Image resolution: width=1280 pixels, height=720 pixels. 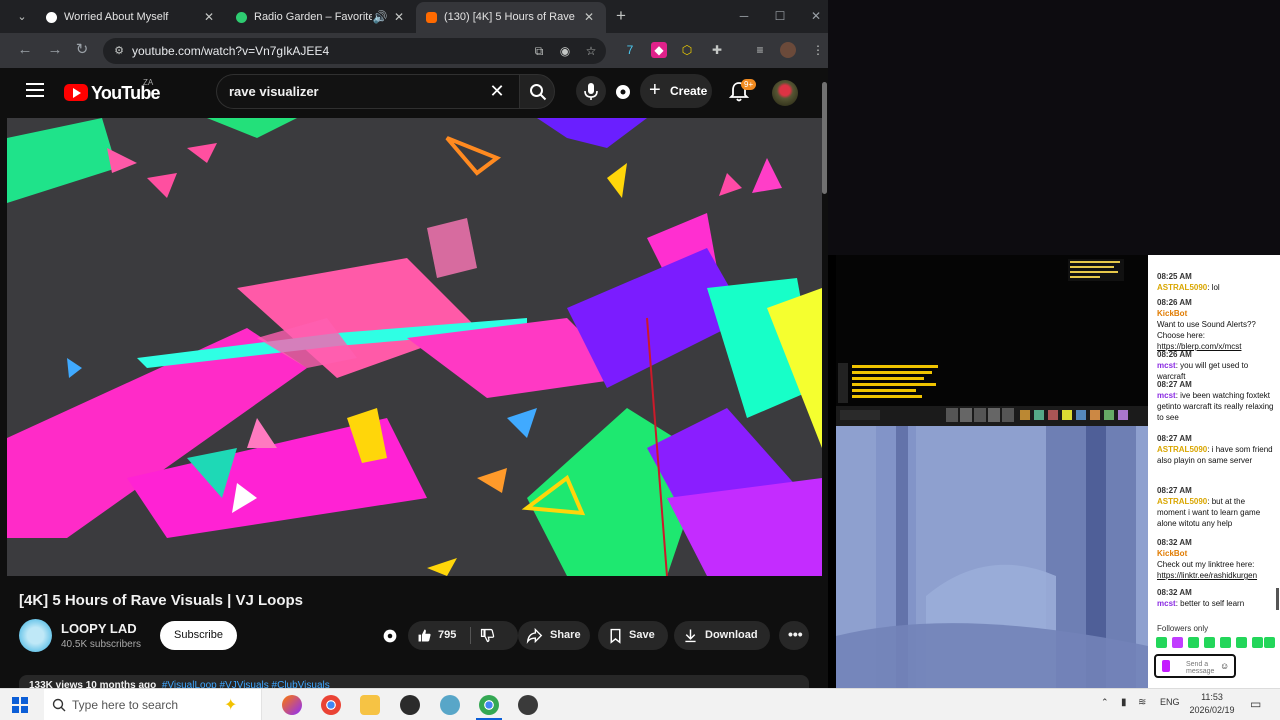 What do you see at coordinates (1251, 665) in the screenshot?
I see `chat-settings-icon: ⚙∞` at bounding box center [1251, 665].